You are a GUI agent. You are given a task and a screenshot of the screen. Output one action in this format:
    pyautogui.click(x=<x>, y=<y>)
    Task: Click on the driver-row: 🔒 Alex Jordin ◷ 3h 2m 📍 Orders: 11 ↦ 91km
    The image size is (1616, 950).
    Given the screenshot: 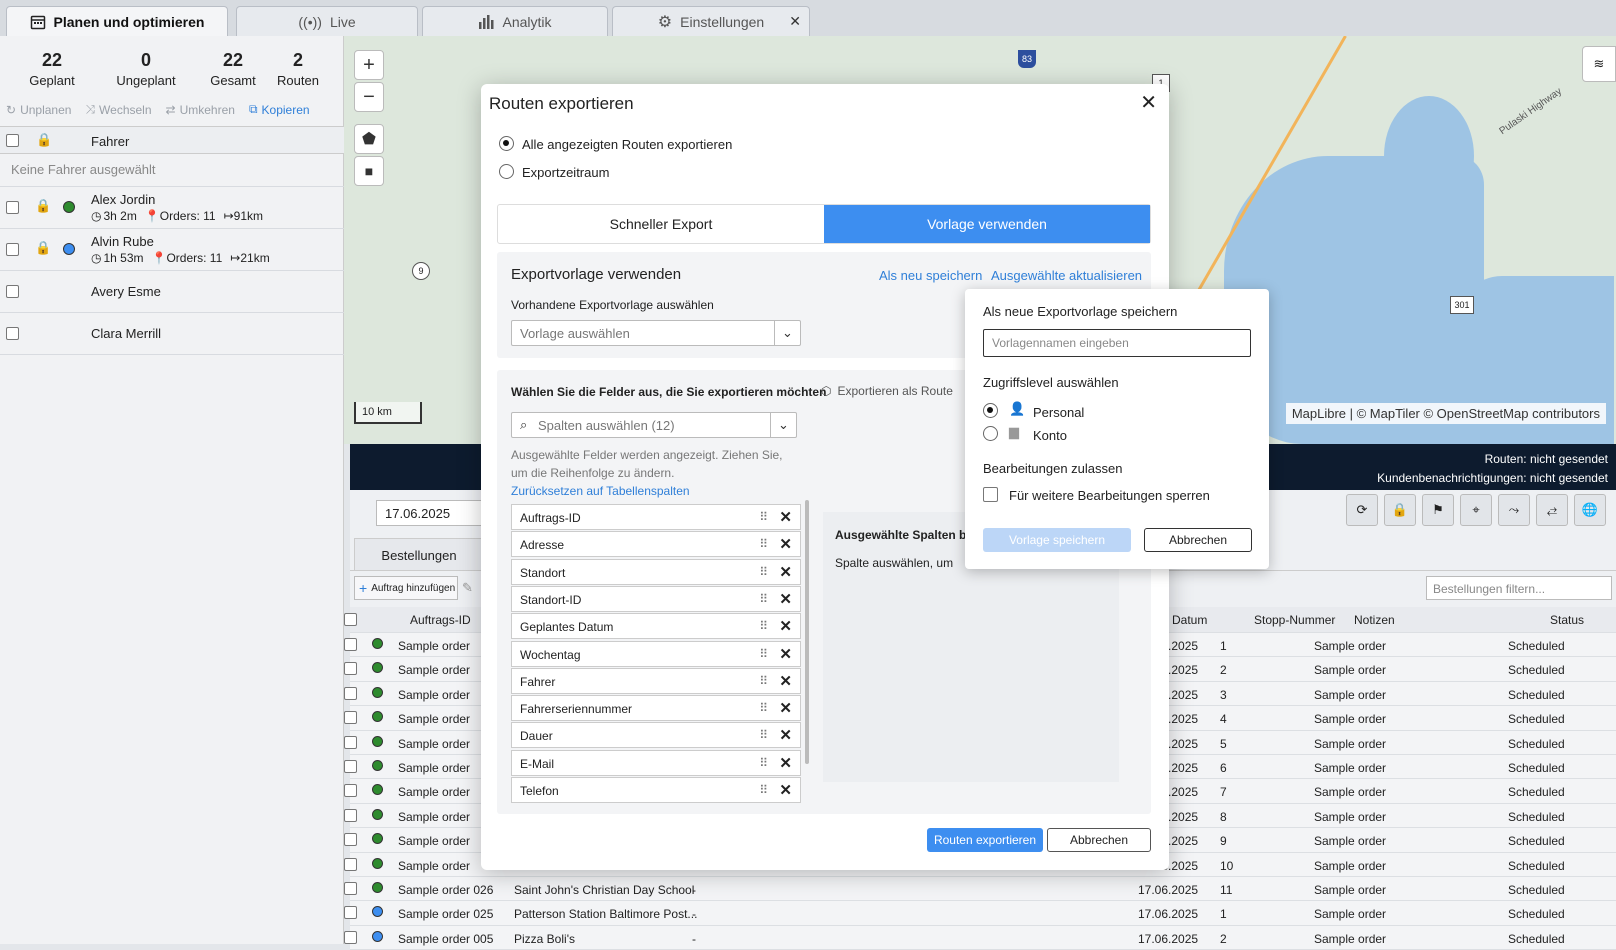 What is the action you would take?
    pyautogui.click(x=172, y=208)
    